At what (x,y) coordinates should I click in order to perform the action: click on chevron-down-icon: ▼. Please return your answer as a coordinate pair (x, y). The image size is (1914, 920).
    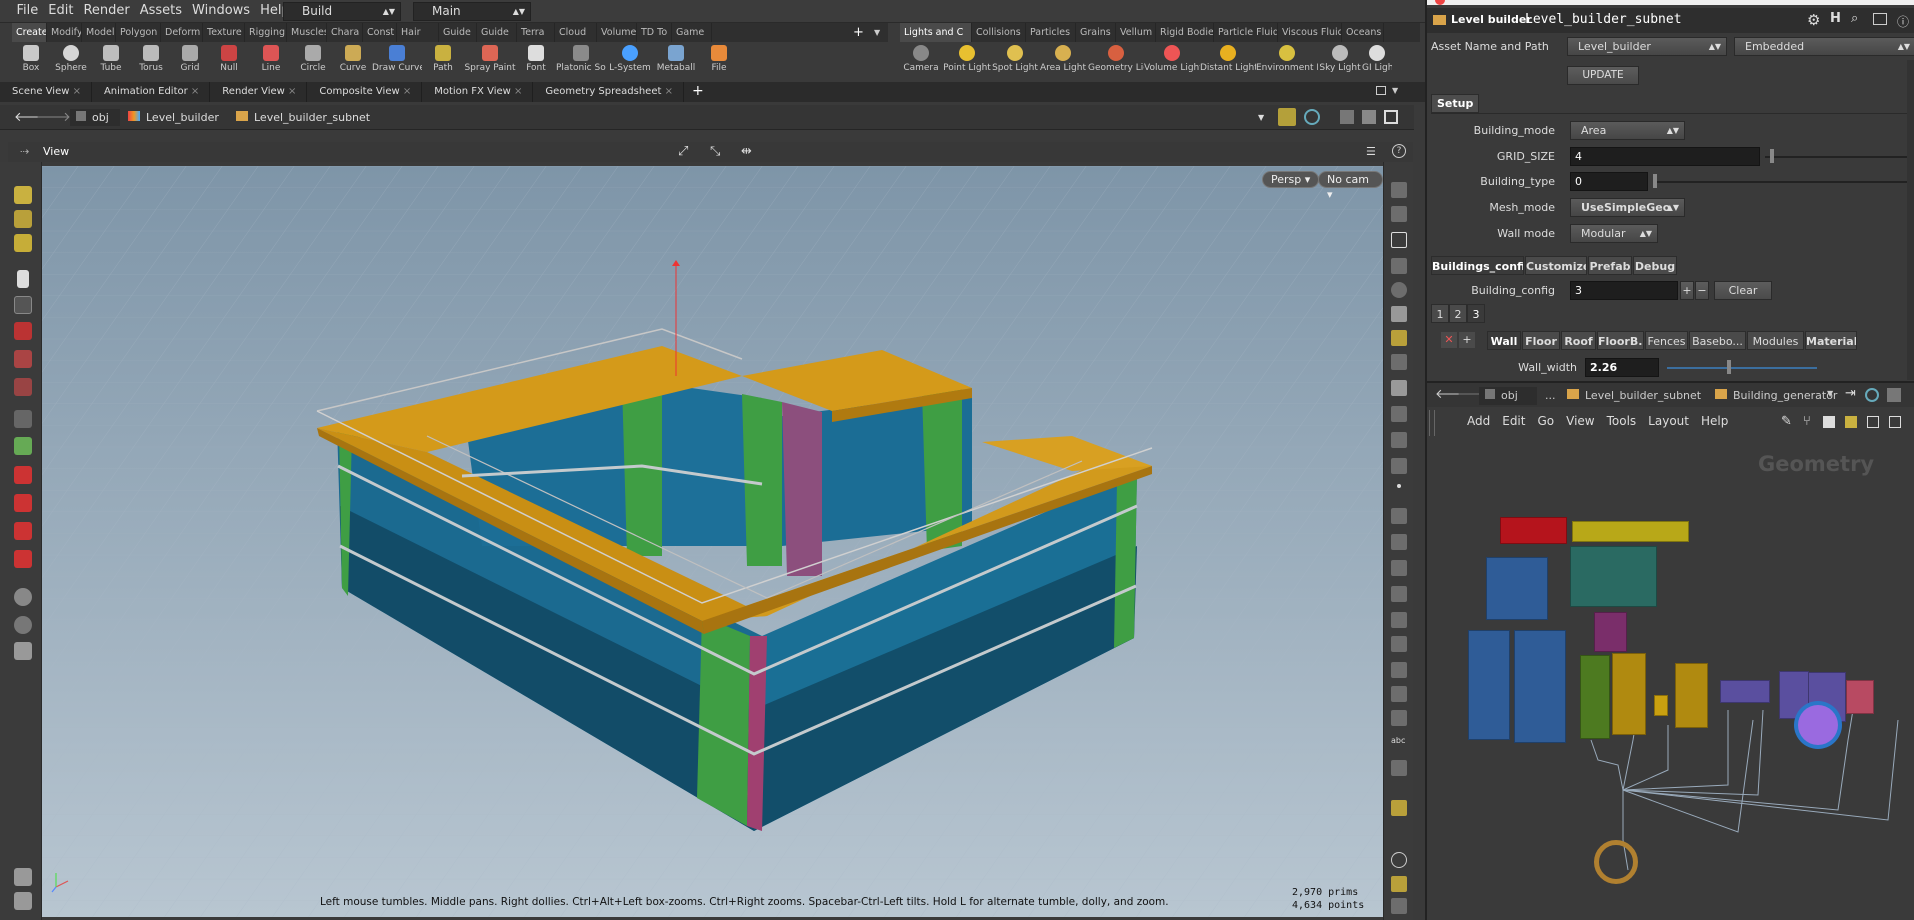
    Looking at the image, I should click on (1830, 393).